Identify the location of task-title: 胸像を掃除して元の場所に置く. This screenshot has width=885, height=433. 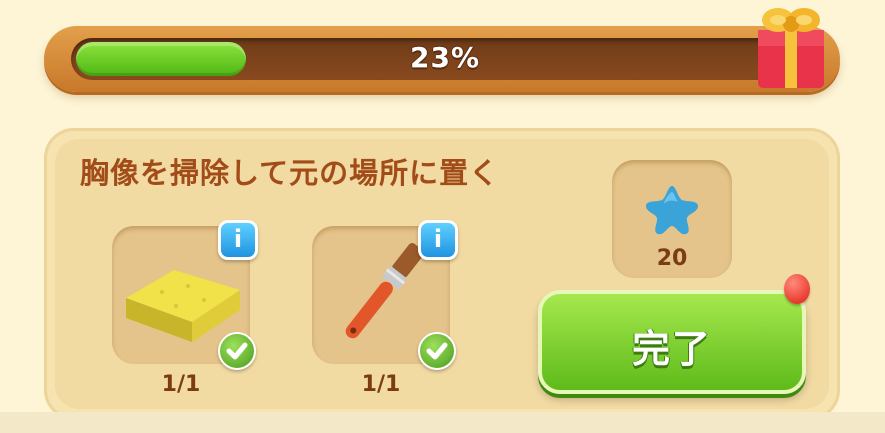
(290, 173).